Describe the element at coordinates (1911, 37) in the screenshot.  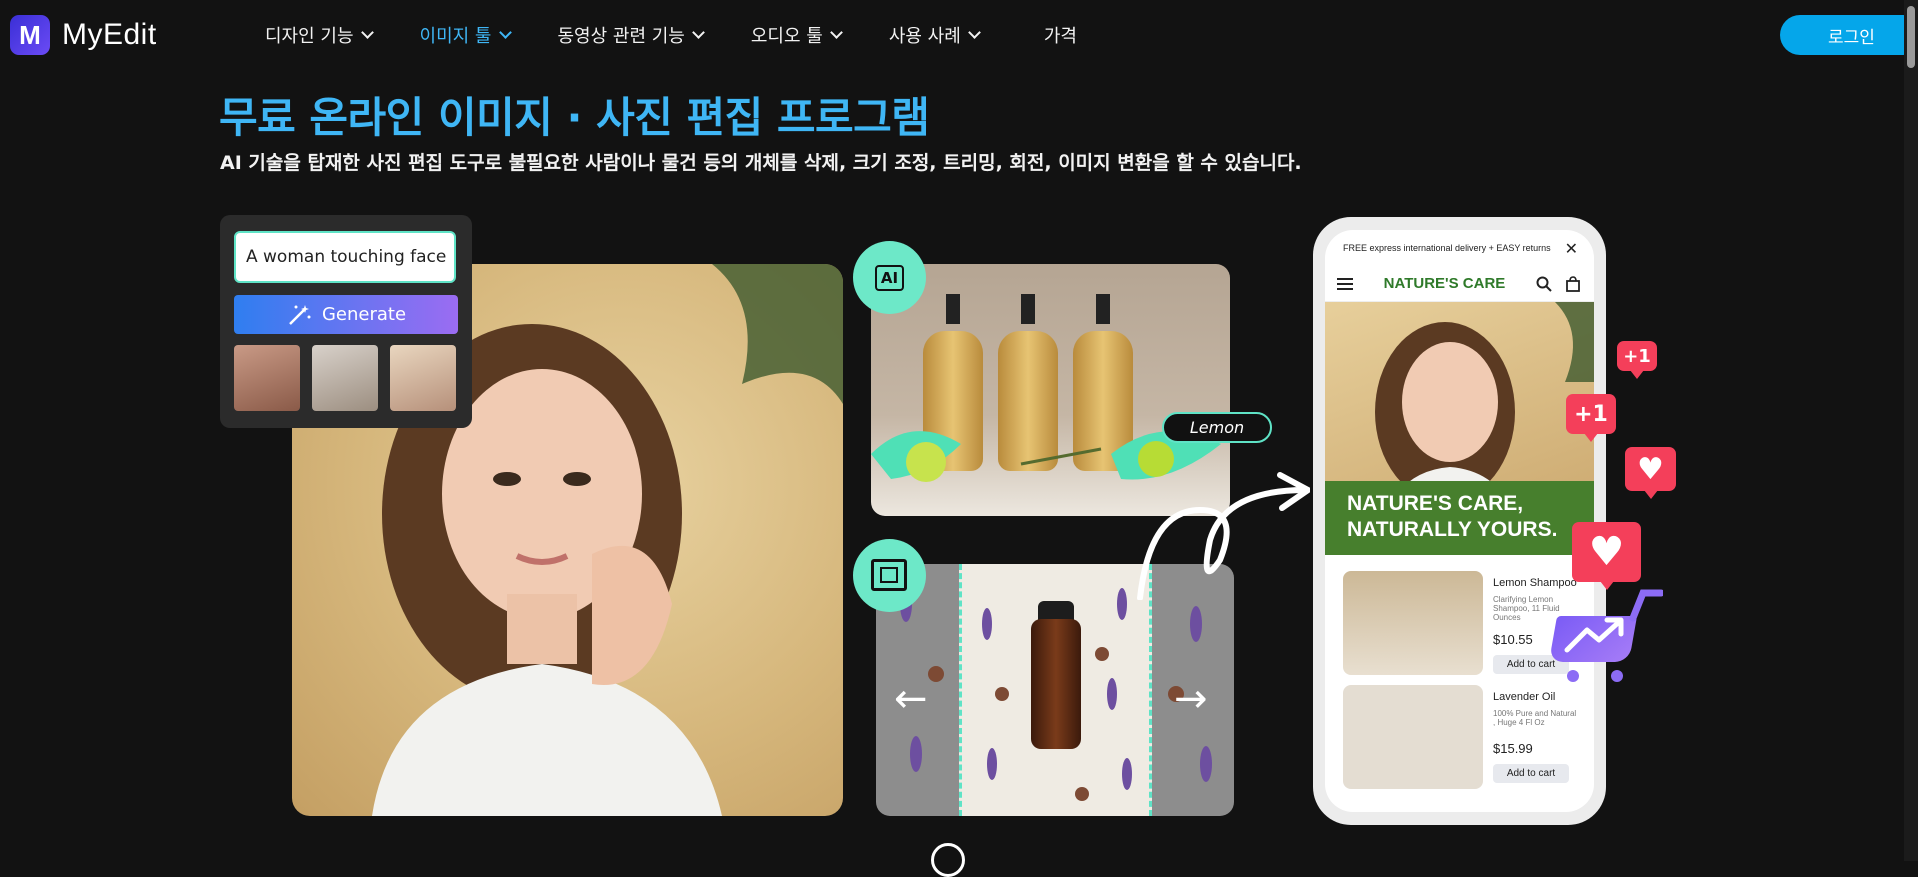
I see `scrollbar-thumb` at that location.